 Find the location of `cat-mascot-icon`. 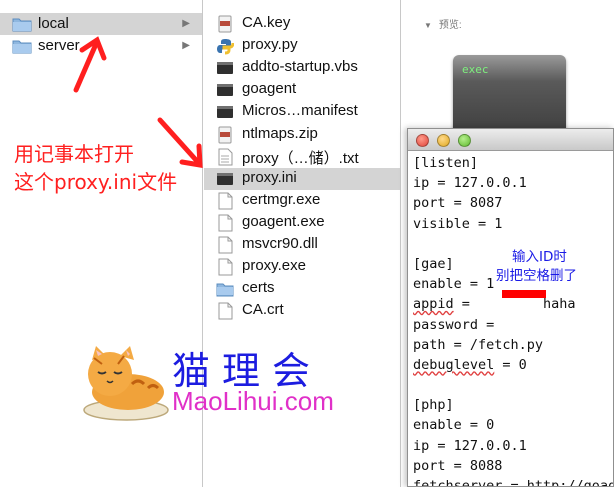

cat-mascot-icon is located at coordinates (126, 383).